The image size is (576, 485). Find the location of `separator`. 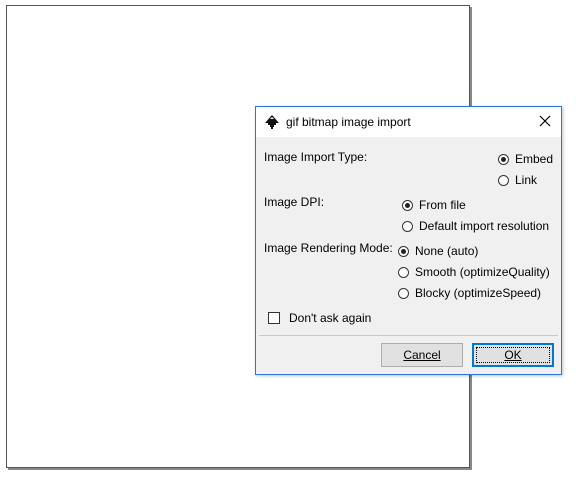

separator is located at coordinates (408, 335).